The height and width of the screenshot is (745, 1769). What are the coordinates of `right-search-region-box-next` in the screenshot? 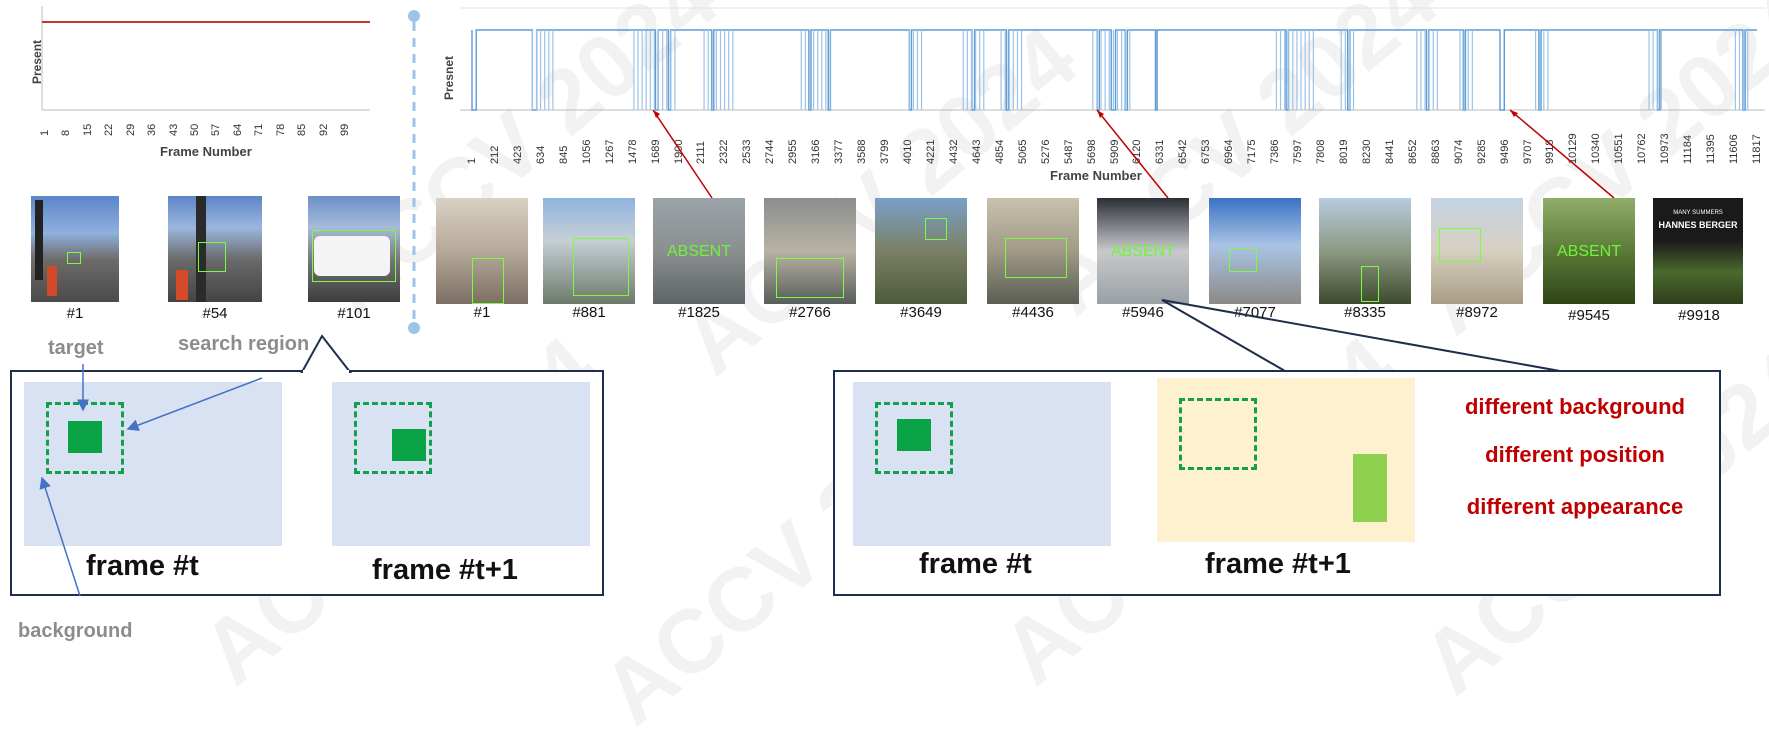 It's located at (1218, 434).